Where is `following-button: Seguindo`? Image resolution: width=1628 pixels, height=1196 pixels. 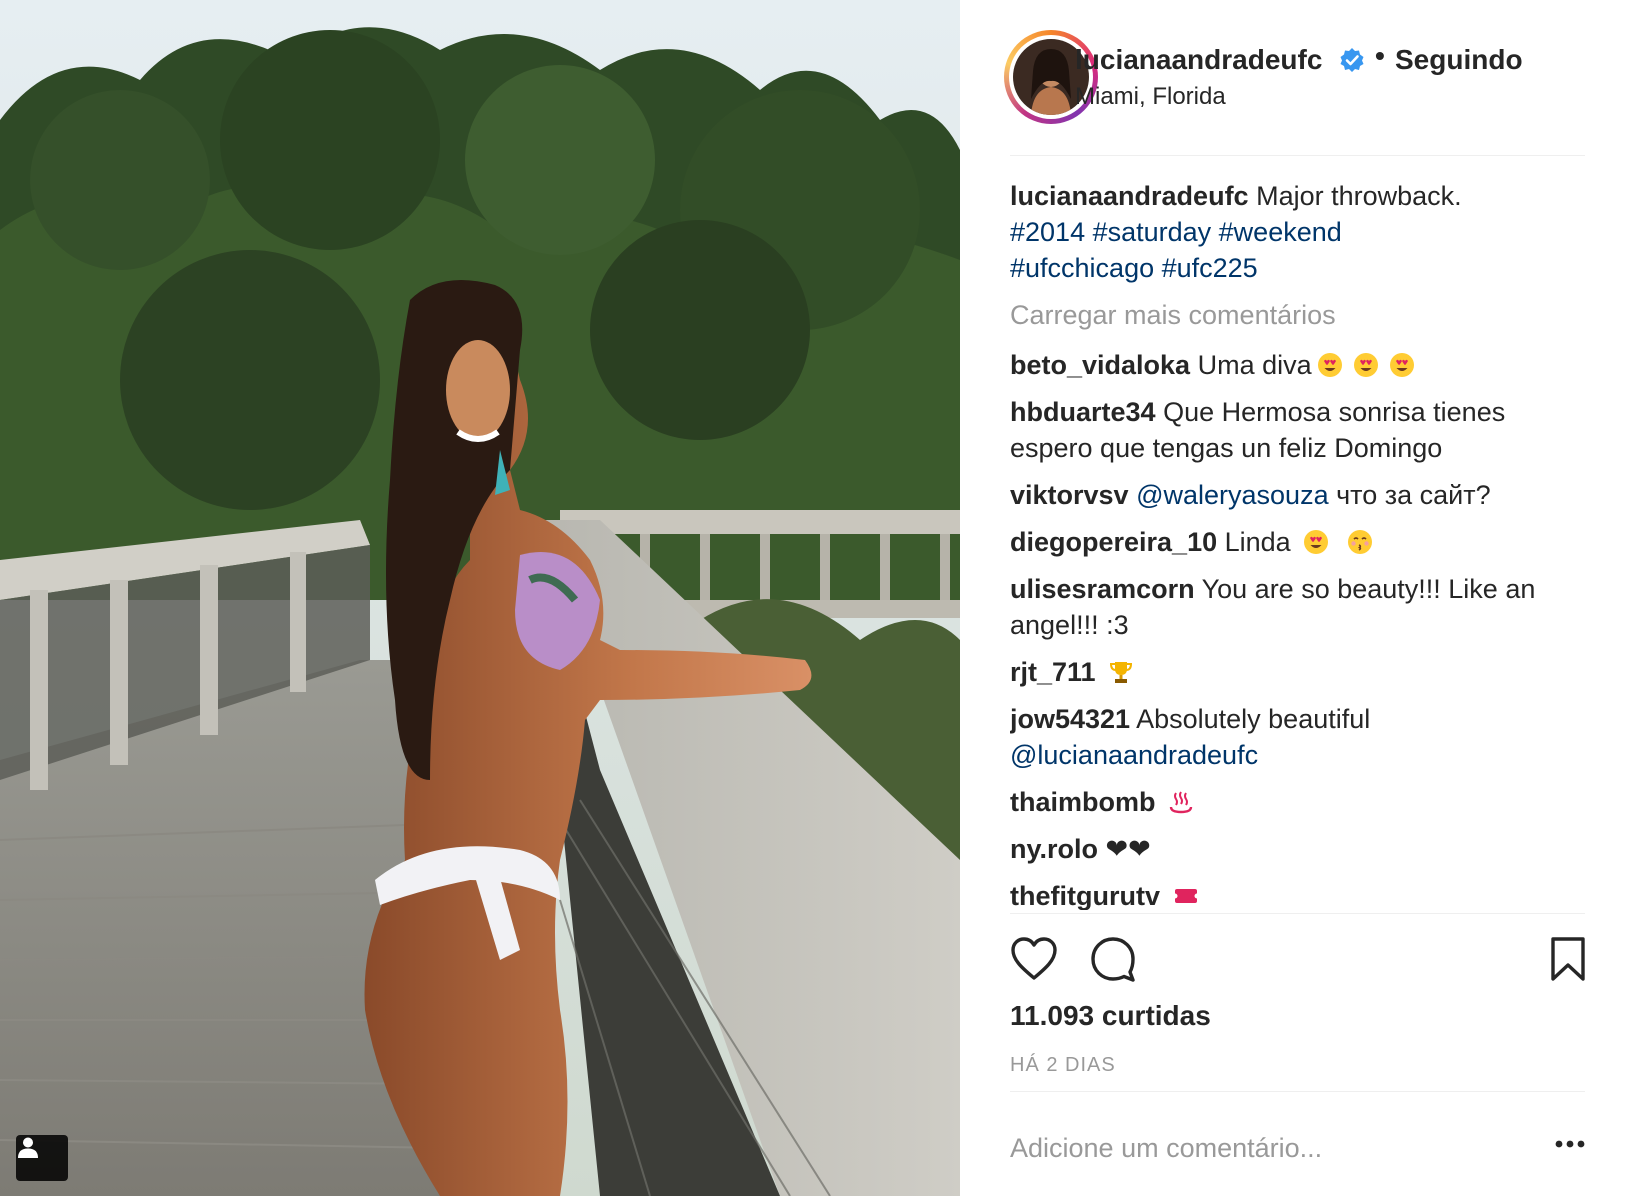 following-button: Seguindo is located at coordinates (1459, 60).